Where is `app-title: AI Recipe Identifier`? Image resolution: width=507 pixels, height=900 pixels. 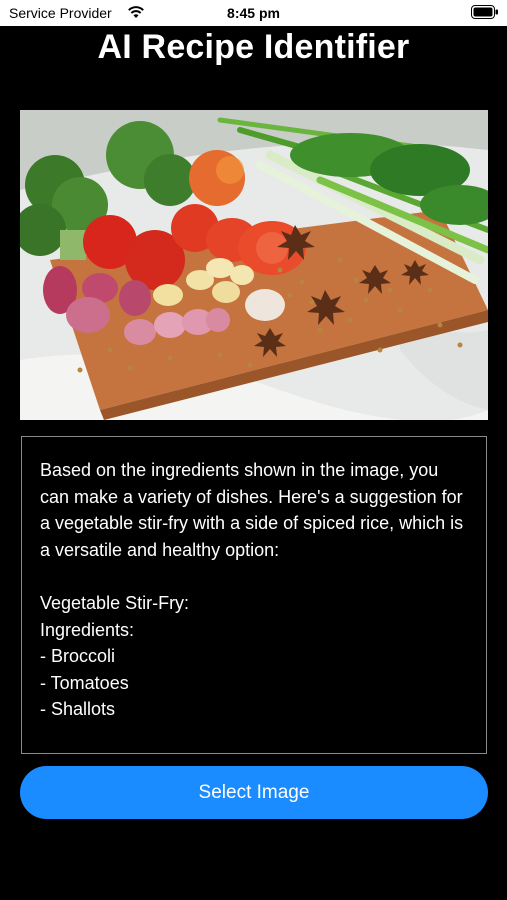
app-title: AI Recipe Identifier is located at coordinates (253, 47).